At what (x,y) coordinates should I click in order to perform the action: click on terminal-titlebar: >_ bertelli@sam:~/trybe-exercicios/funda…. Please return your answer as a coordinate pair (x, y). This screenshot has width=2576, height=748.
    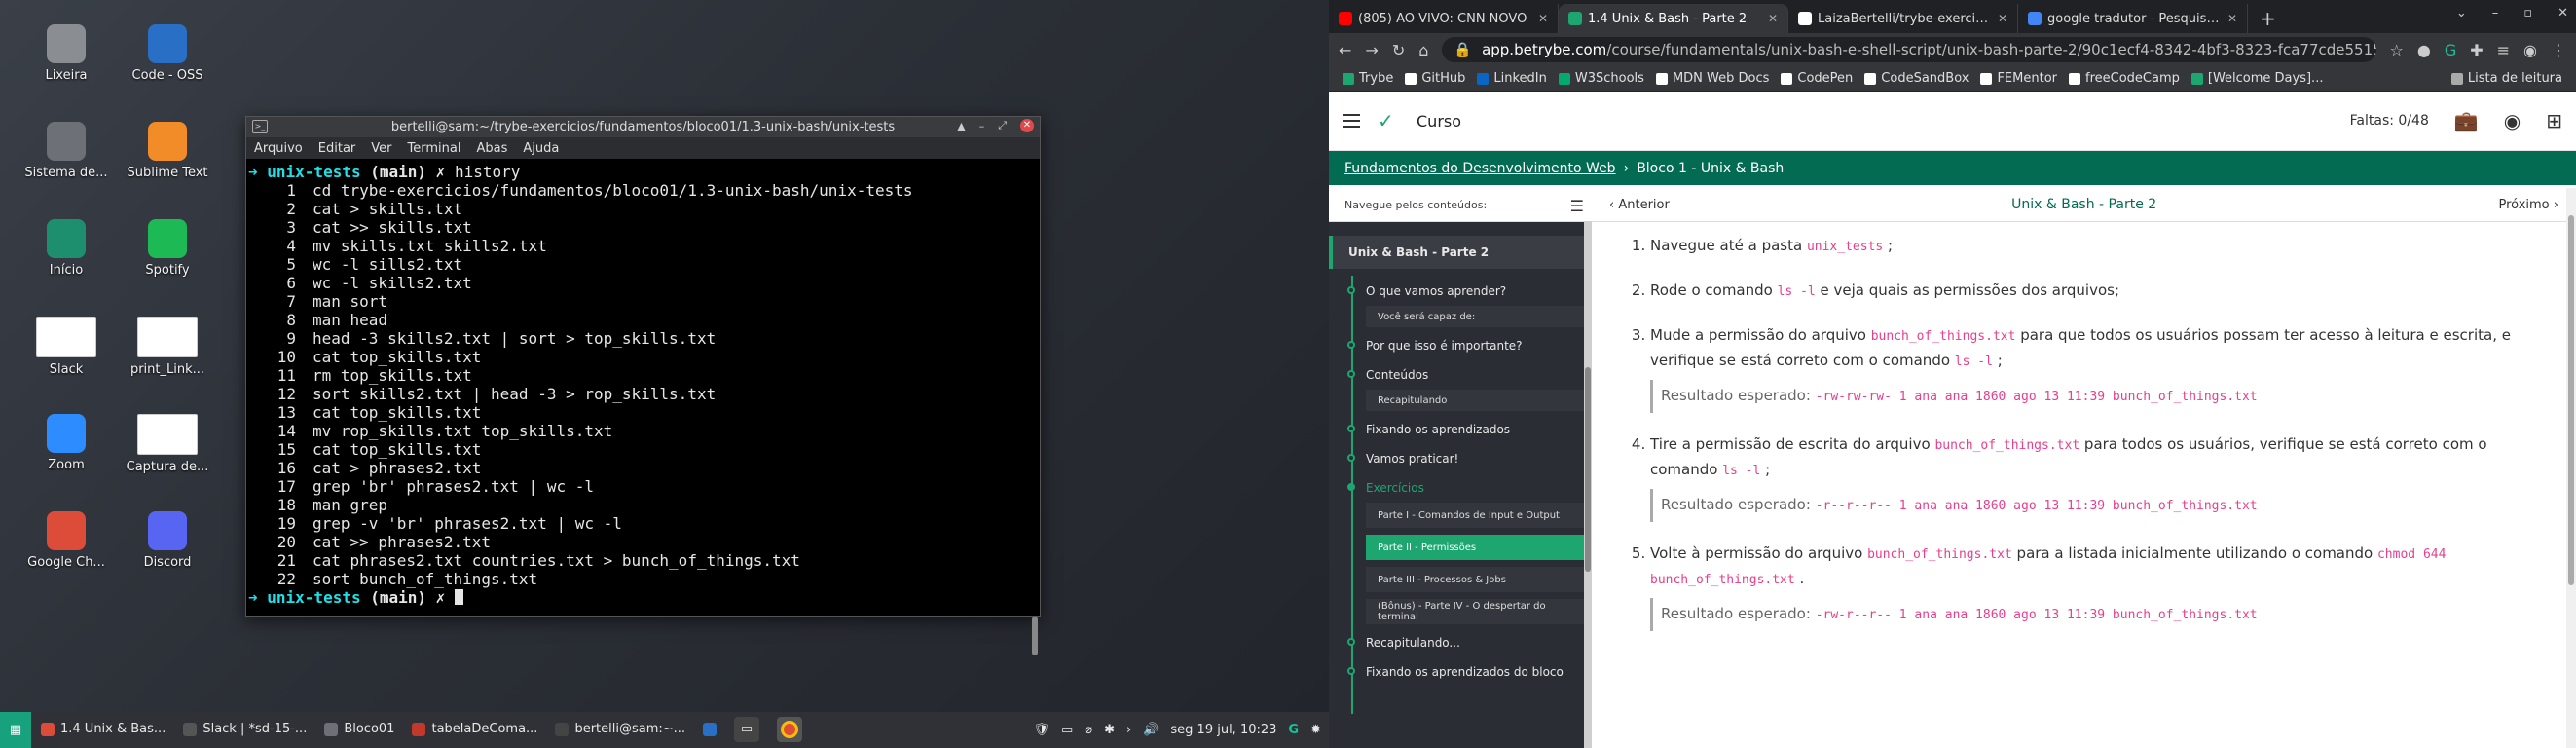
    Looking at the image, I should click on (643, 127).